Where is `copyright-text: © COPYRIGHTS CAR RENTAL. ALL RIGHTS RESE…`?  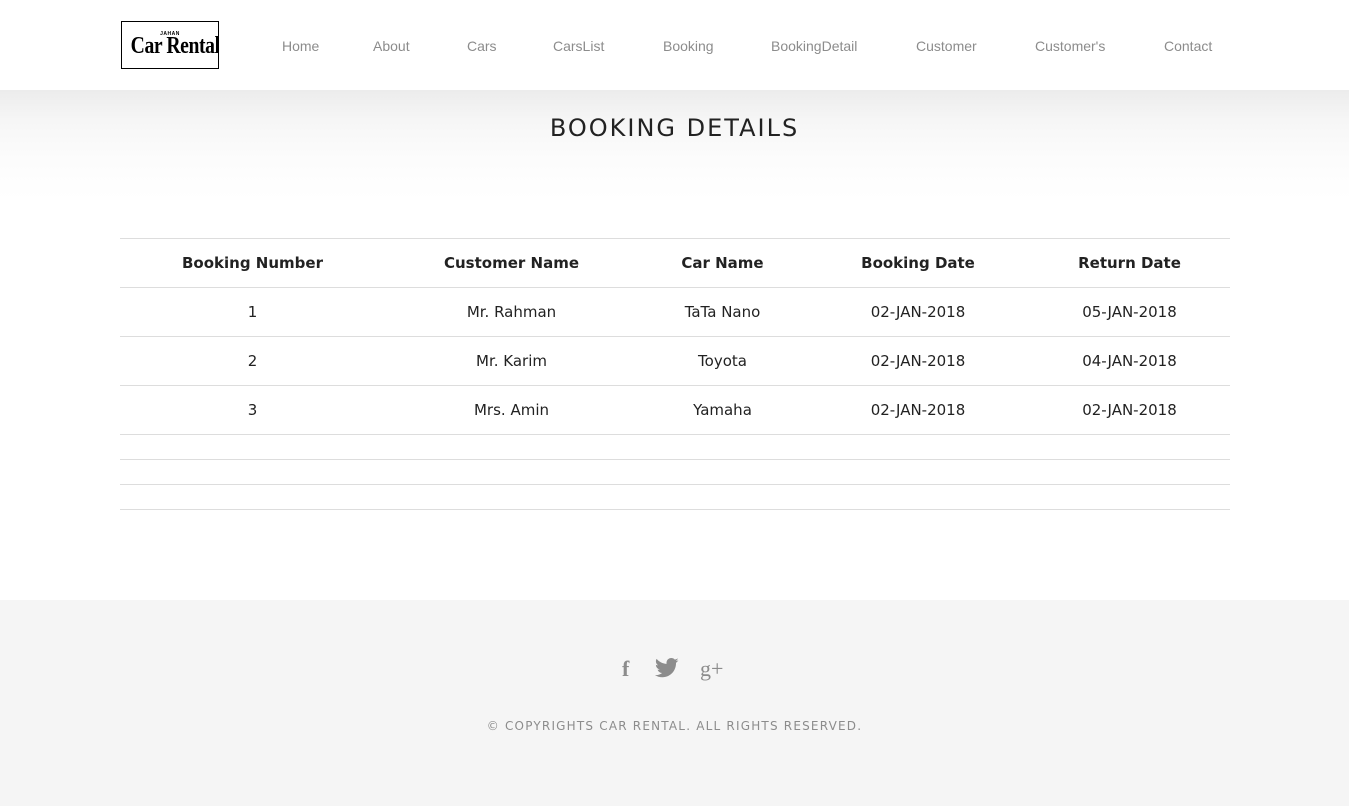 copyright-text: © COPYRIGHTS CAR RENTAL. ALL RIGHTS RESE… is located at coordinates (674, 726).